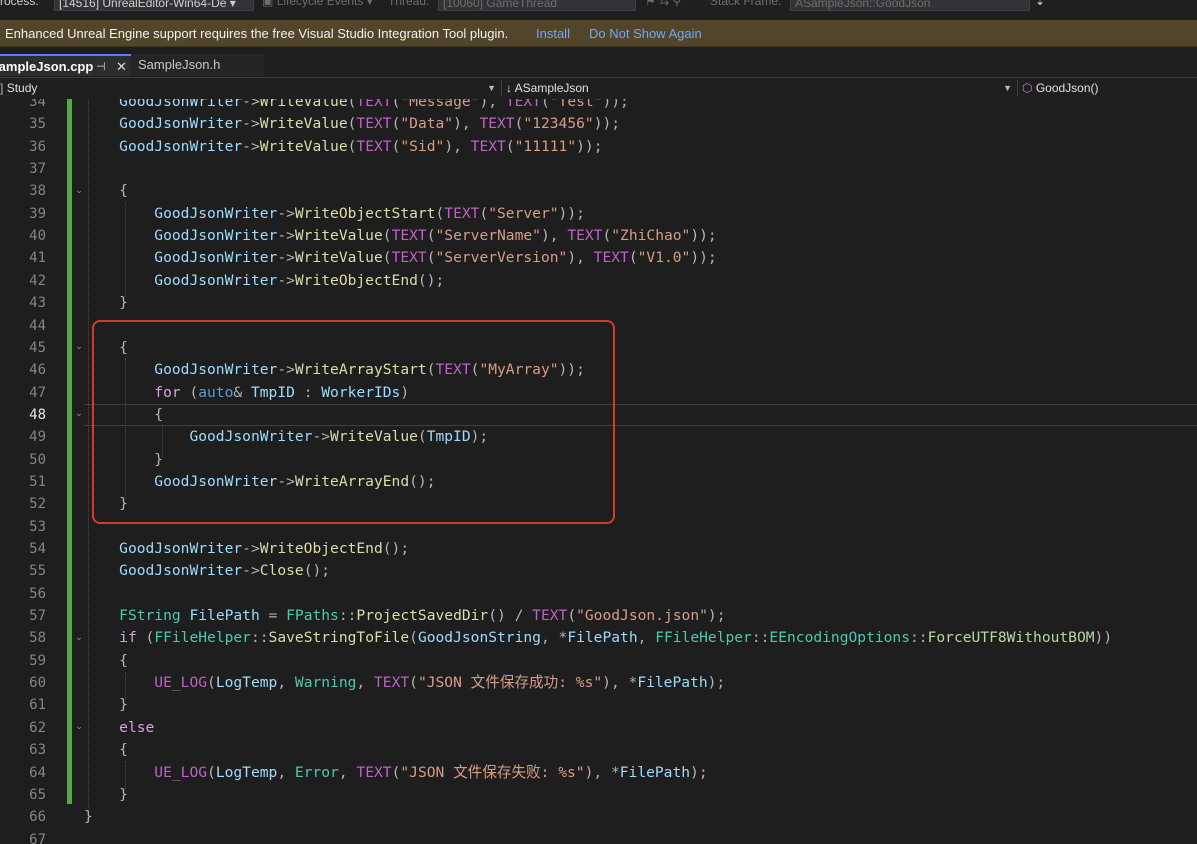  What do you see at coordinates (106, 750) in the screenshot?
I see `code-token: {` at bounding box center [106, 750].